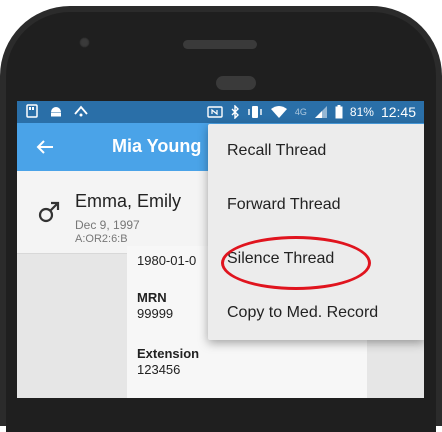 This screenshot has width=442, height=432. What do you see at coordinates (101, 239) in the screenshot?
I see `patient-location: A:OR2:6:B` at bounding box center [101, 239].